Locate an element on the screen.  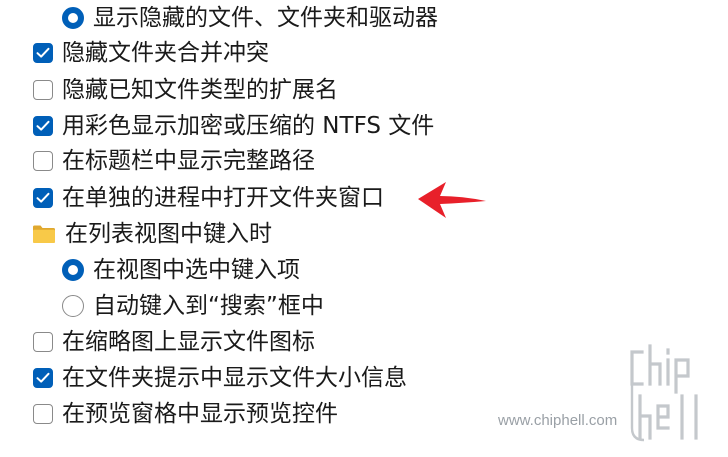
option-label: 用彩色显示加密或压缩的 NTFS 文件 is located at coordinates (248, 126).